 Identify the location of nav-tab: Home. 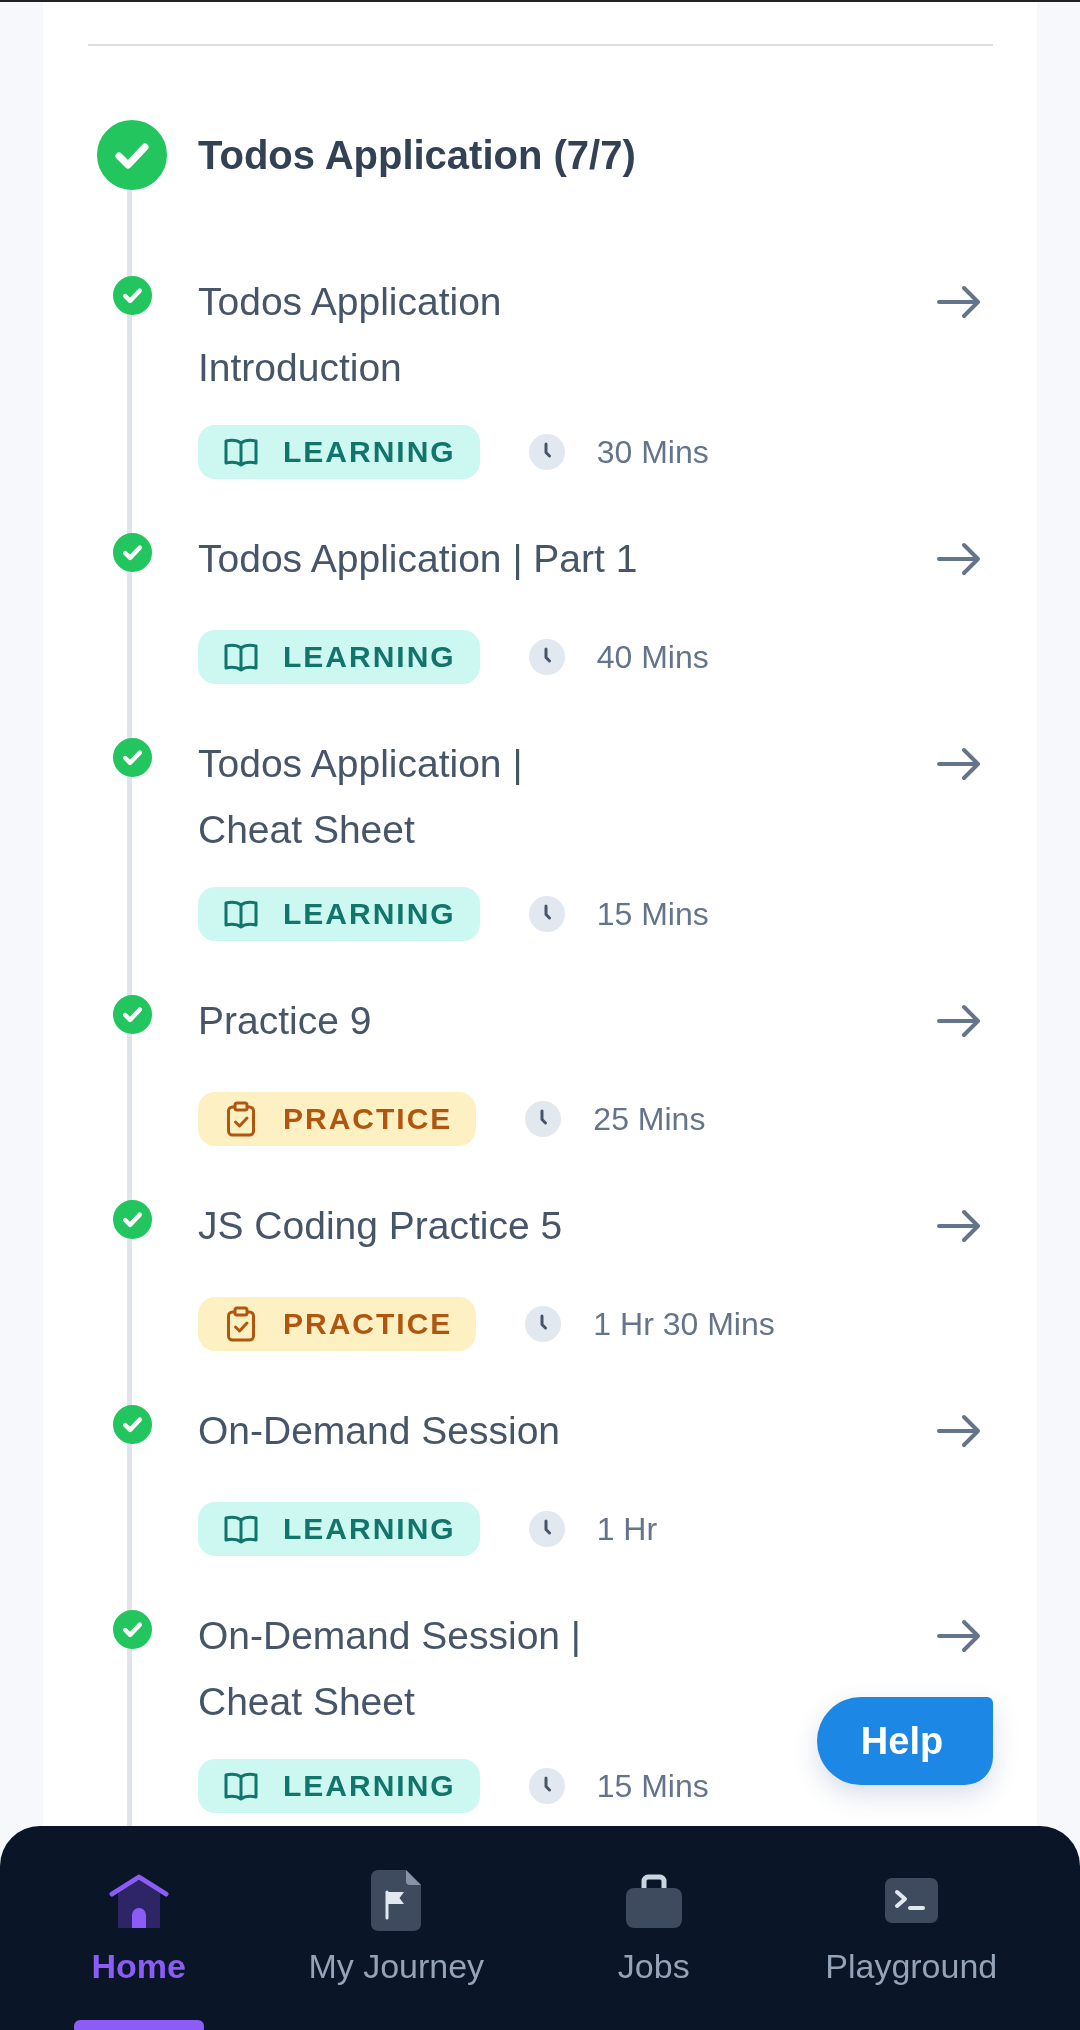
(138, 1928).